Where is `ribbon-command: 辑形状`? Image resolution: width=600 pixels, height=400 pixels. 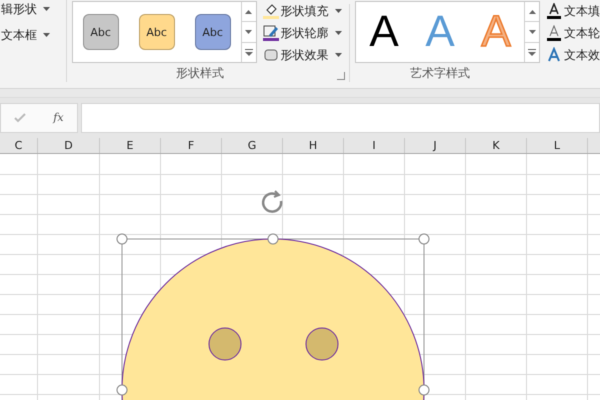 ribbon-command: 辑形状 is located at coordinates (33, 9).